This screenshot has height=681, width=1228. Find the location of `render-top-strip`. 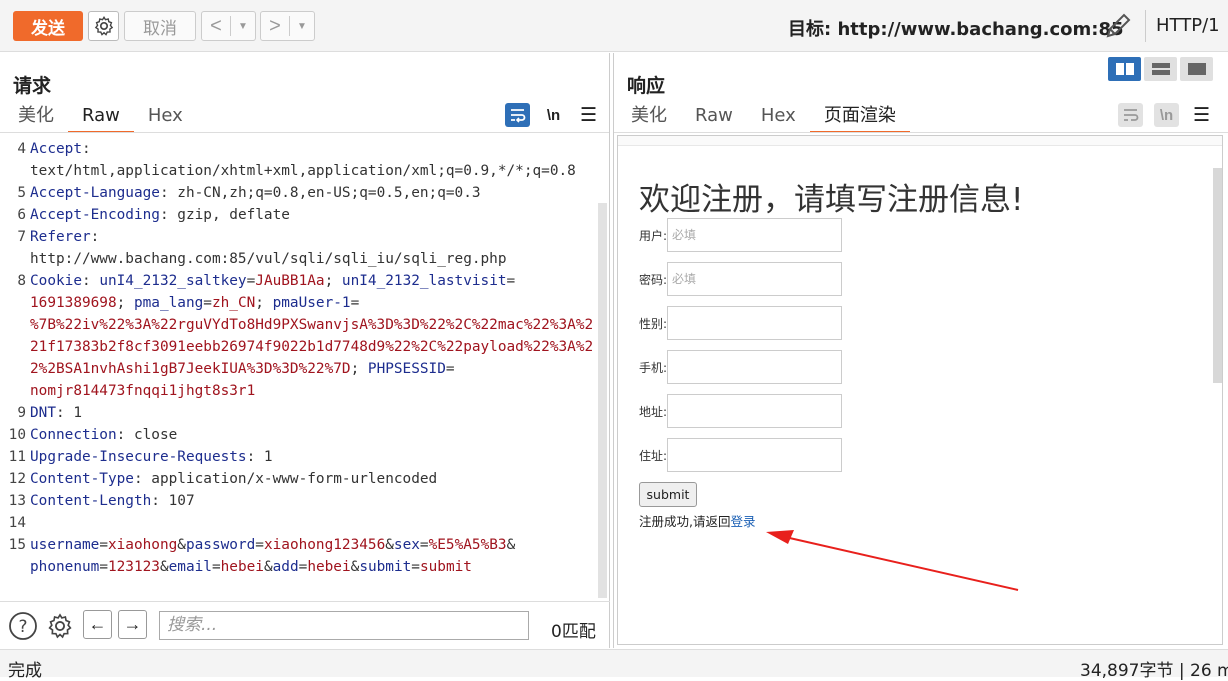

render-top-strip is located at coordinates (920, 141).